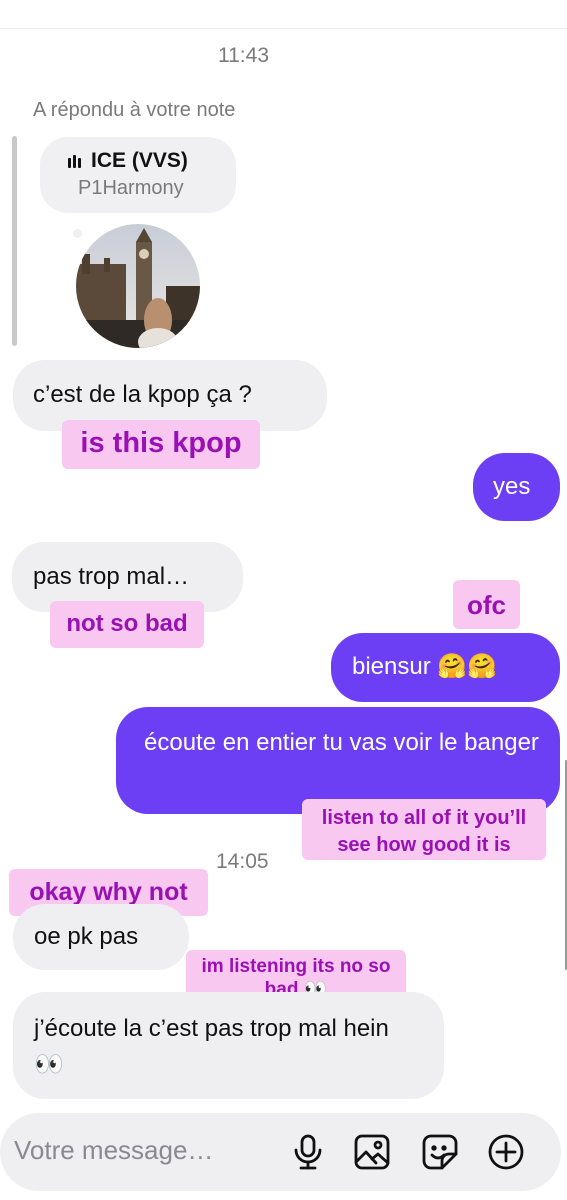  What do you see at coordinates (372, 1152) in the screenshot?
I see `gallery-icon` at bounding box center [372, 1152].